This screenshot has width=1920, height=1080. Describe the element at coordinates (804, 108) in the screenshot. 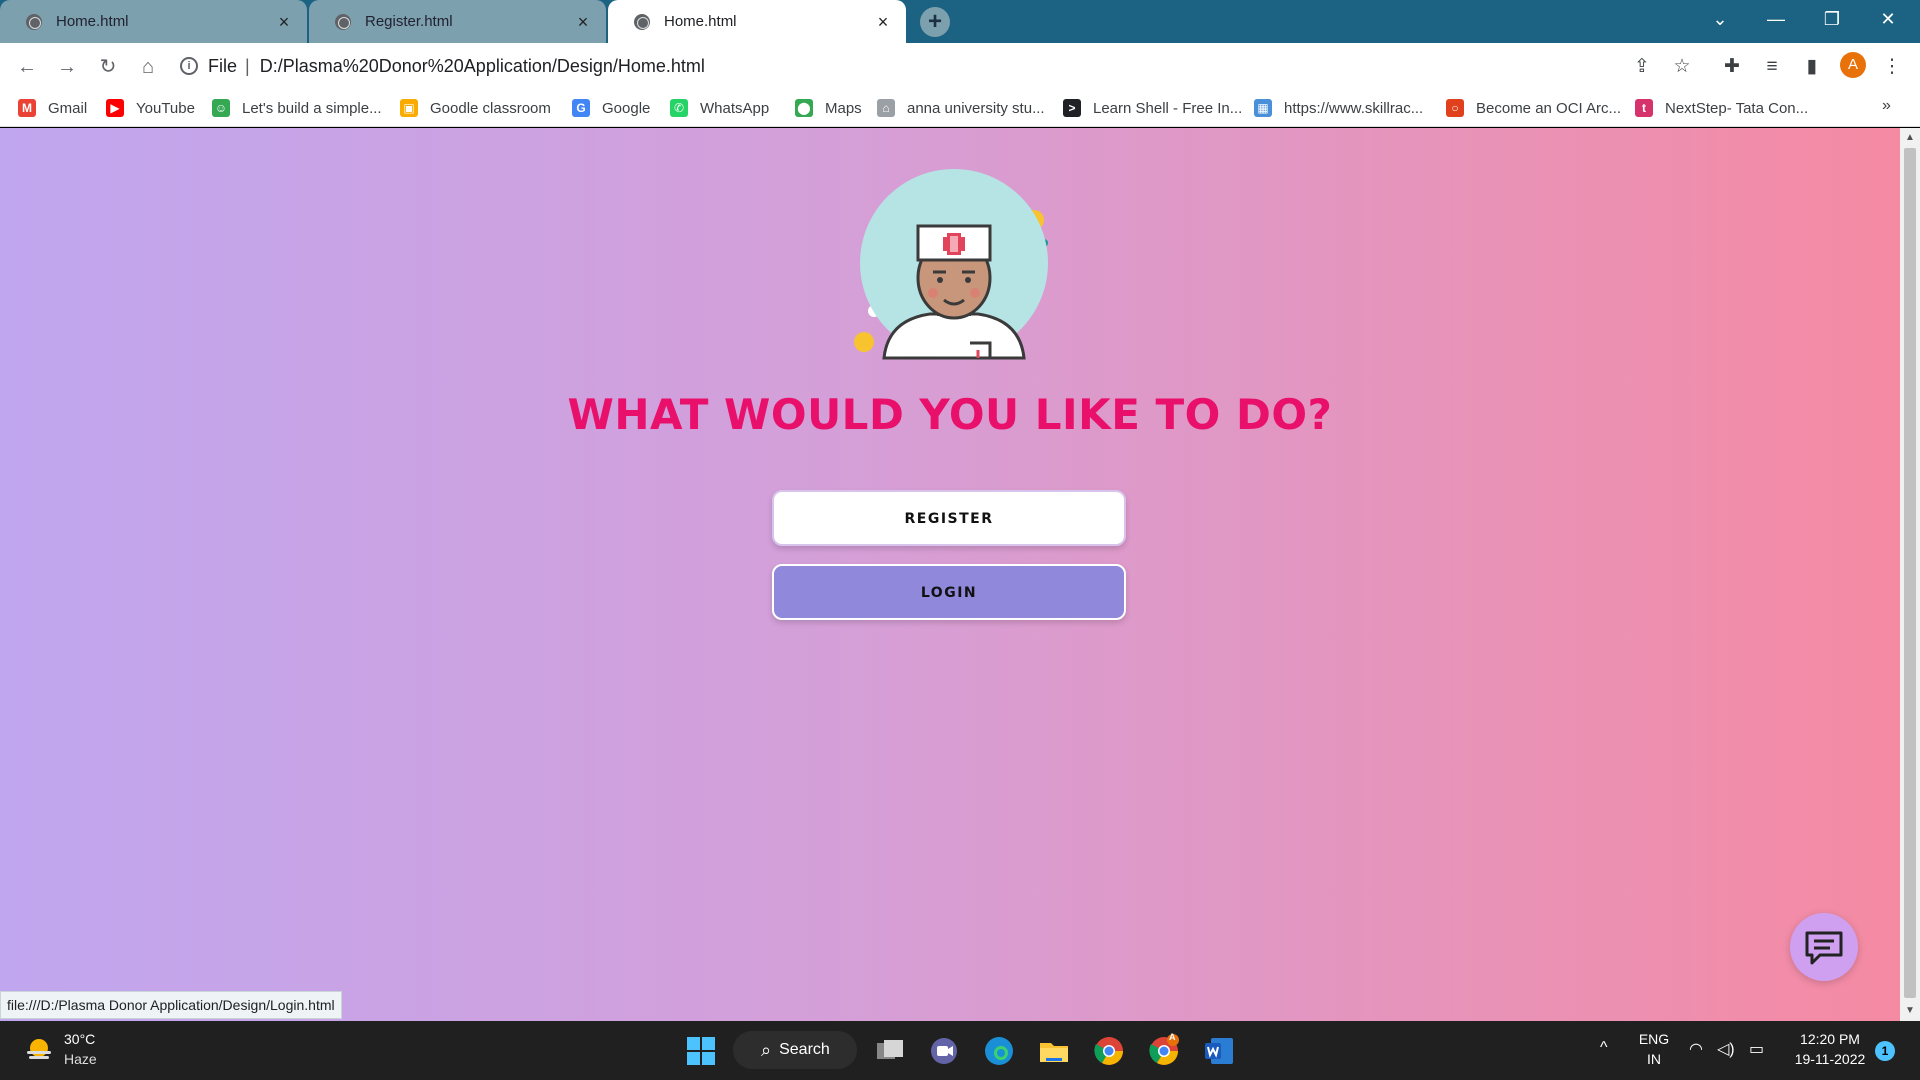

I see `maps-icon: ⬤` at that location.